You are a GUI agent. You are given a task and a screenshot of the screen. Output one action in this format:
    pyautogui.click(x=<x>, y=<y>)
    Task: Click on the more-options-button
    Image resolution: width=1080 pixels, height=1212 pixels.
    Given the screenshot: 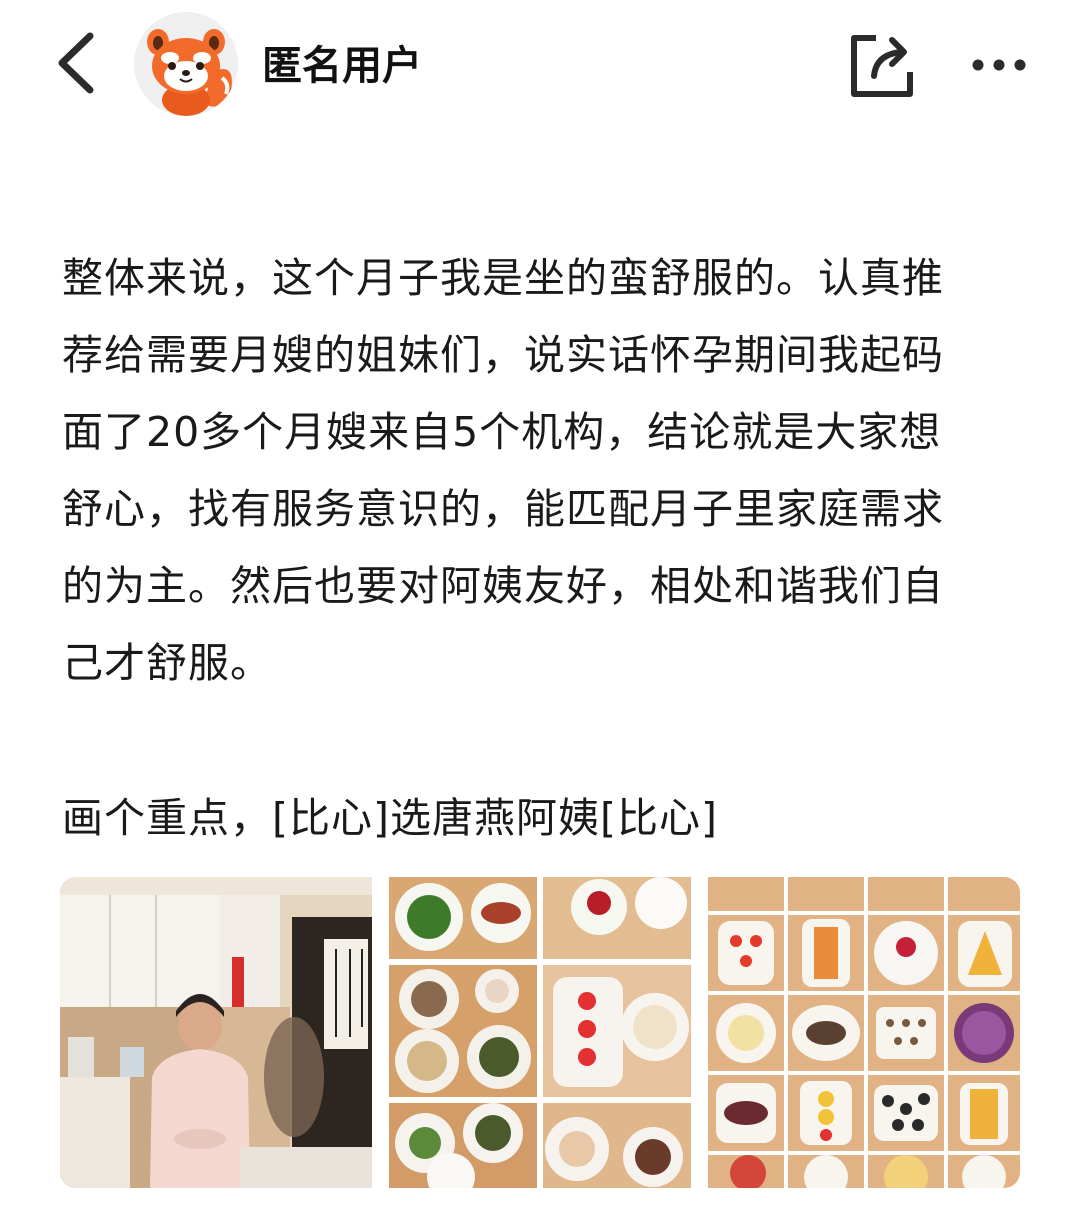 What is the action you would take?
    pyautogui.click(x=999, y=65)
    